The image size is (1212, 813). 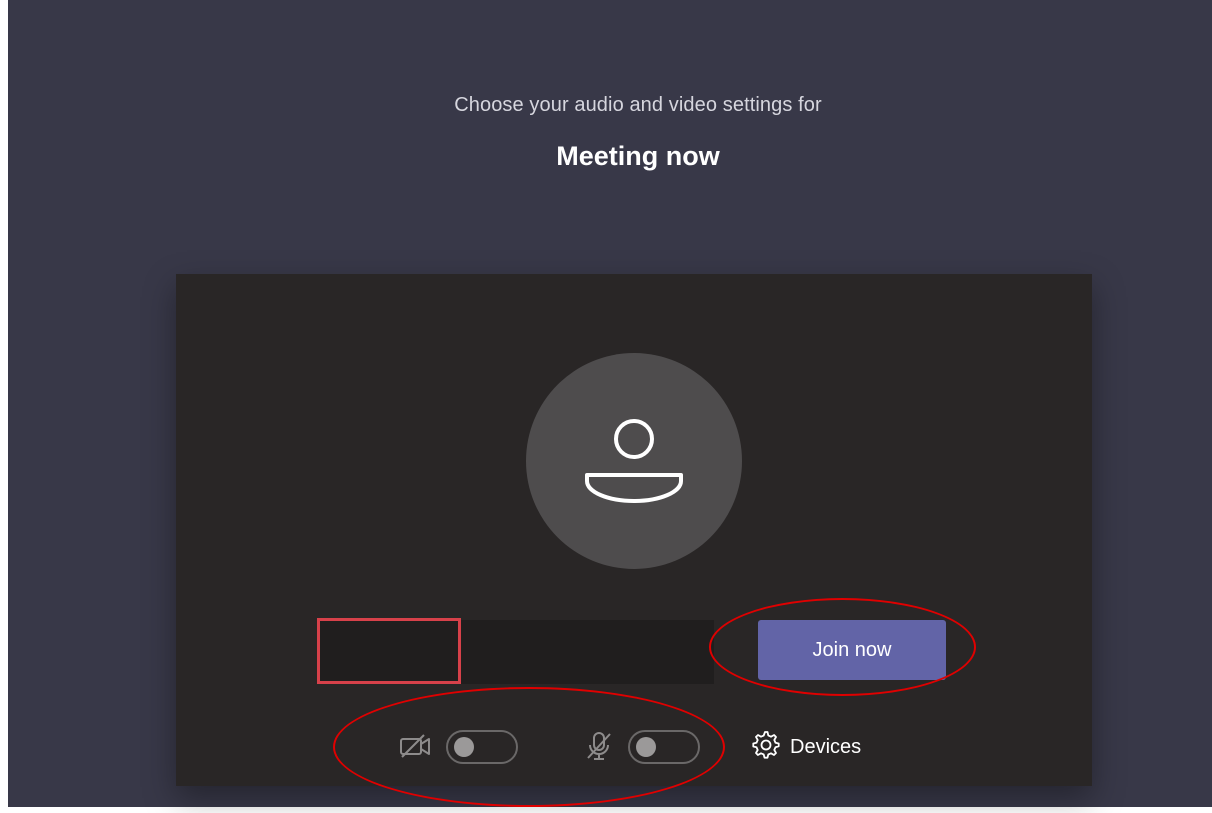 What do you see at coordinates (516, 652) in the screenshot?
I see `name-input` at bounding box center [516, 652].